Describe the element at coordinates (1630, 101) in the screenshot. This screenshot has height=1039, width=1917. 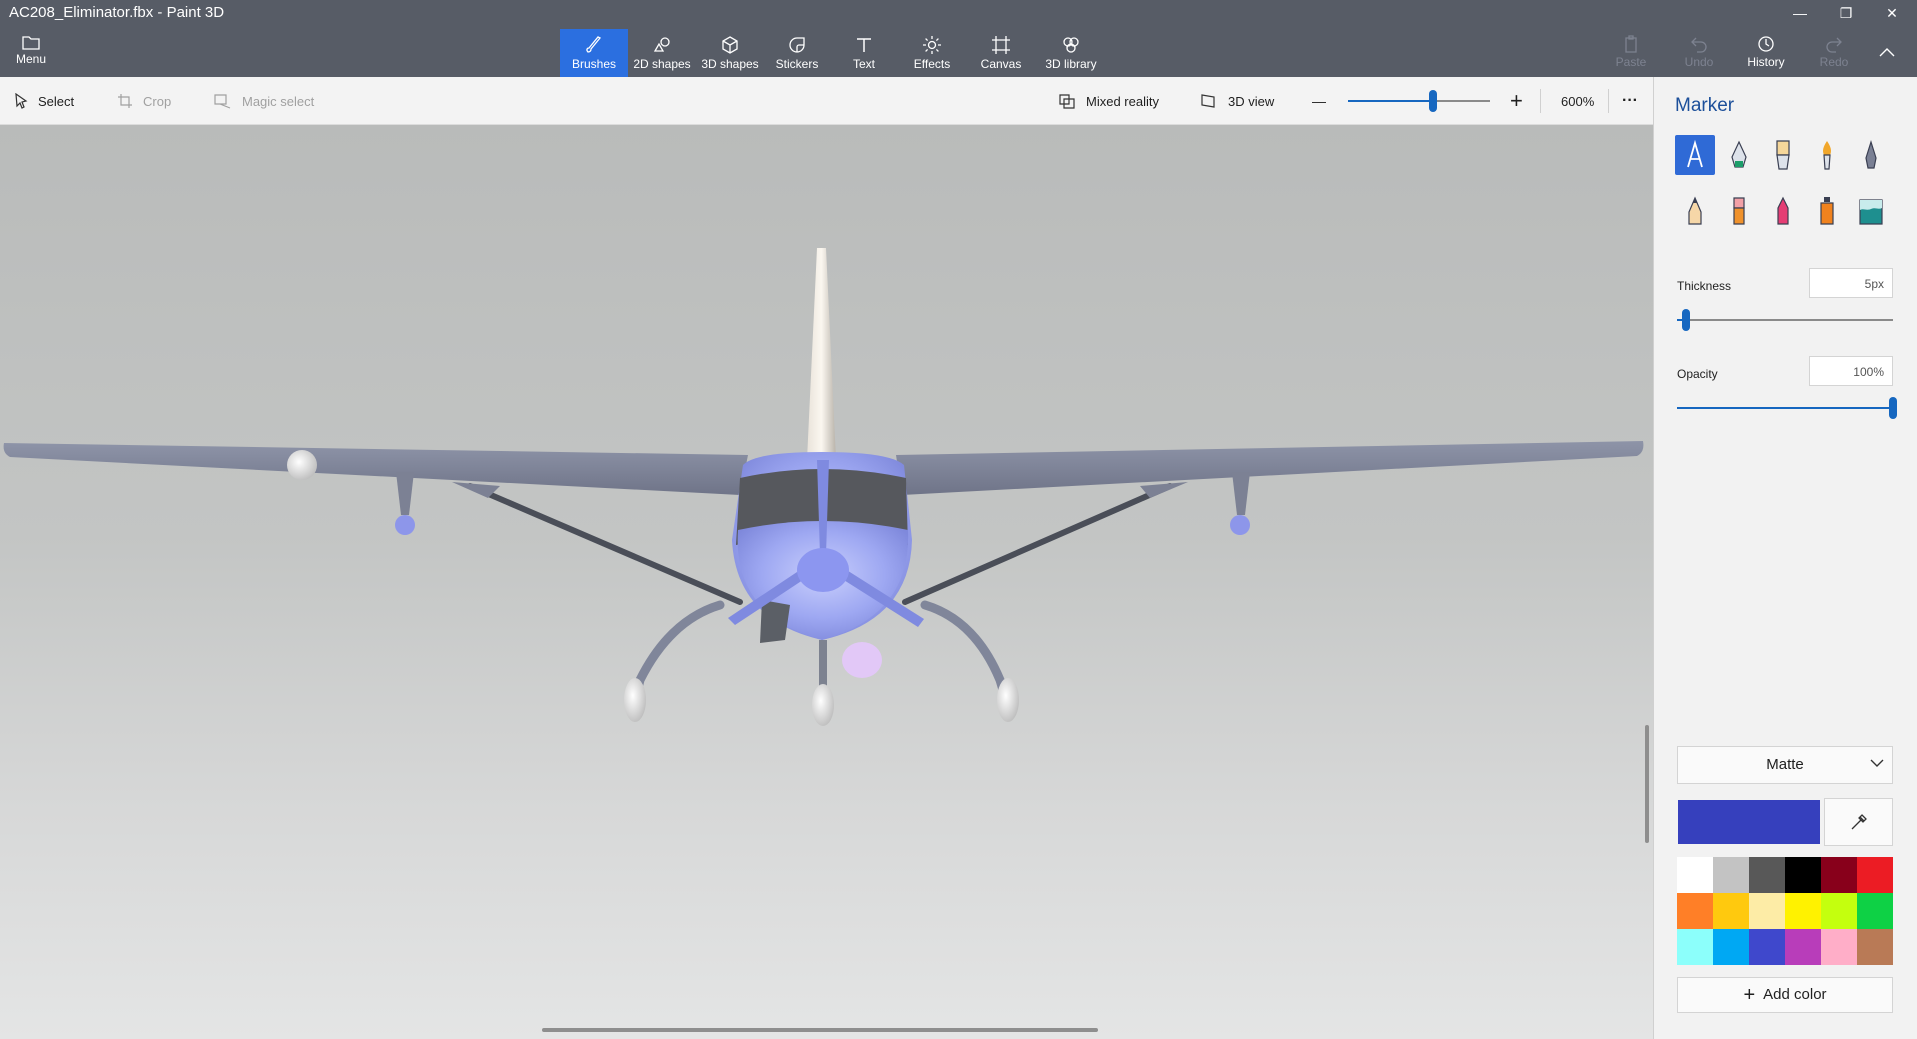
I see `more-options-button: ···` at that location.